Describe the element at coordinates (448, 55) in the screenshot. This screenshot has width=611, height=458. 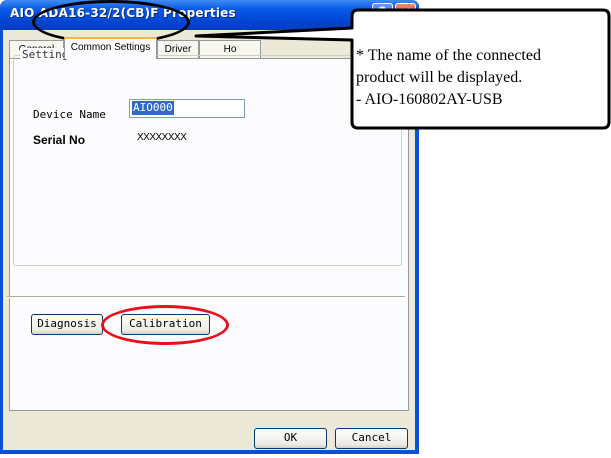
I see `callout-text-line1: * The name of the connected` at that location.